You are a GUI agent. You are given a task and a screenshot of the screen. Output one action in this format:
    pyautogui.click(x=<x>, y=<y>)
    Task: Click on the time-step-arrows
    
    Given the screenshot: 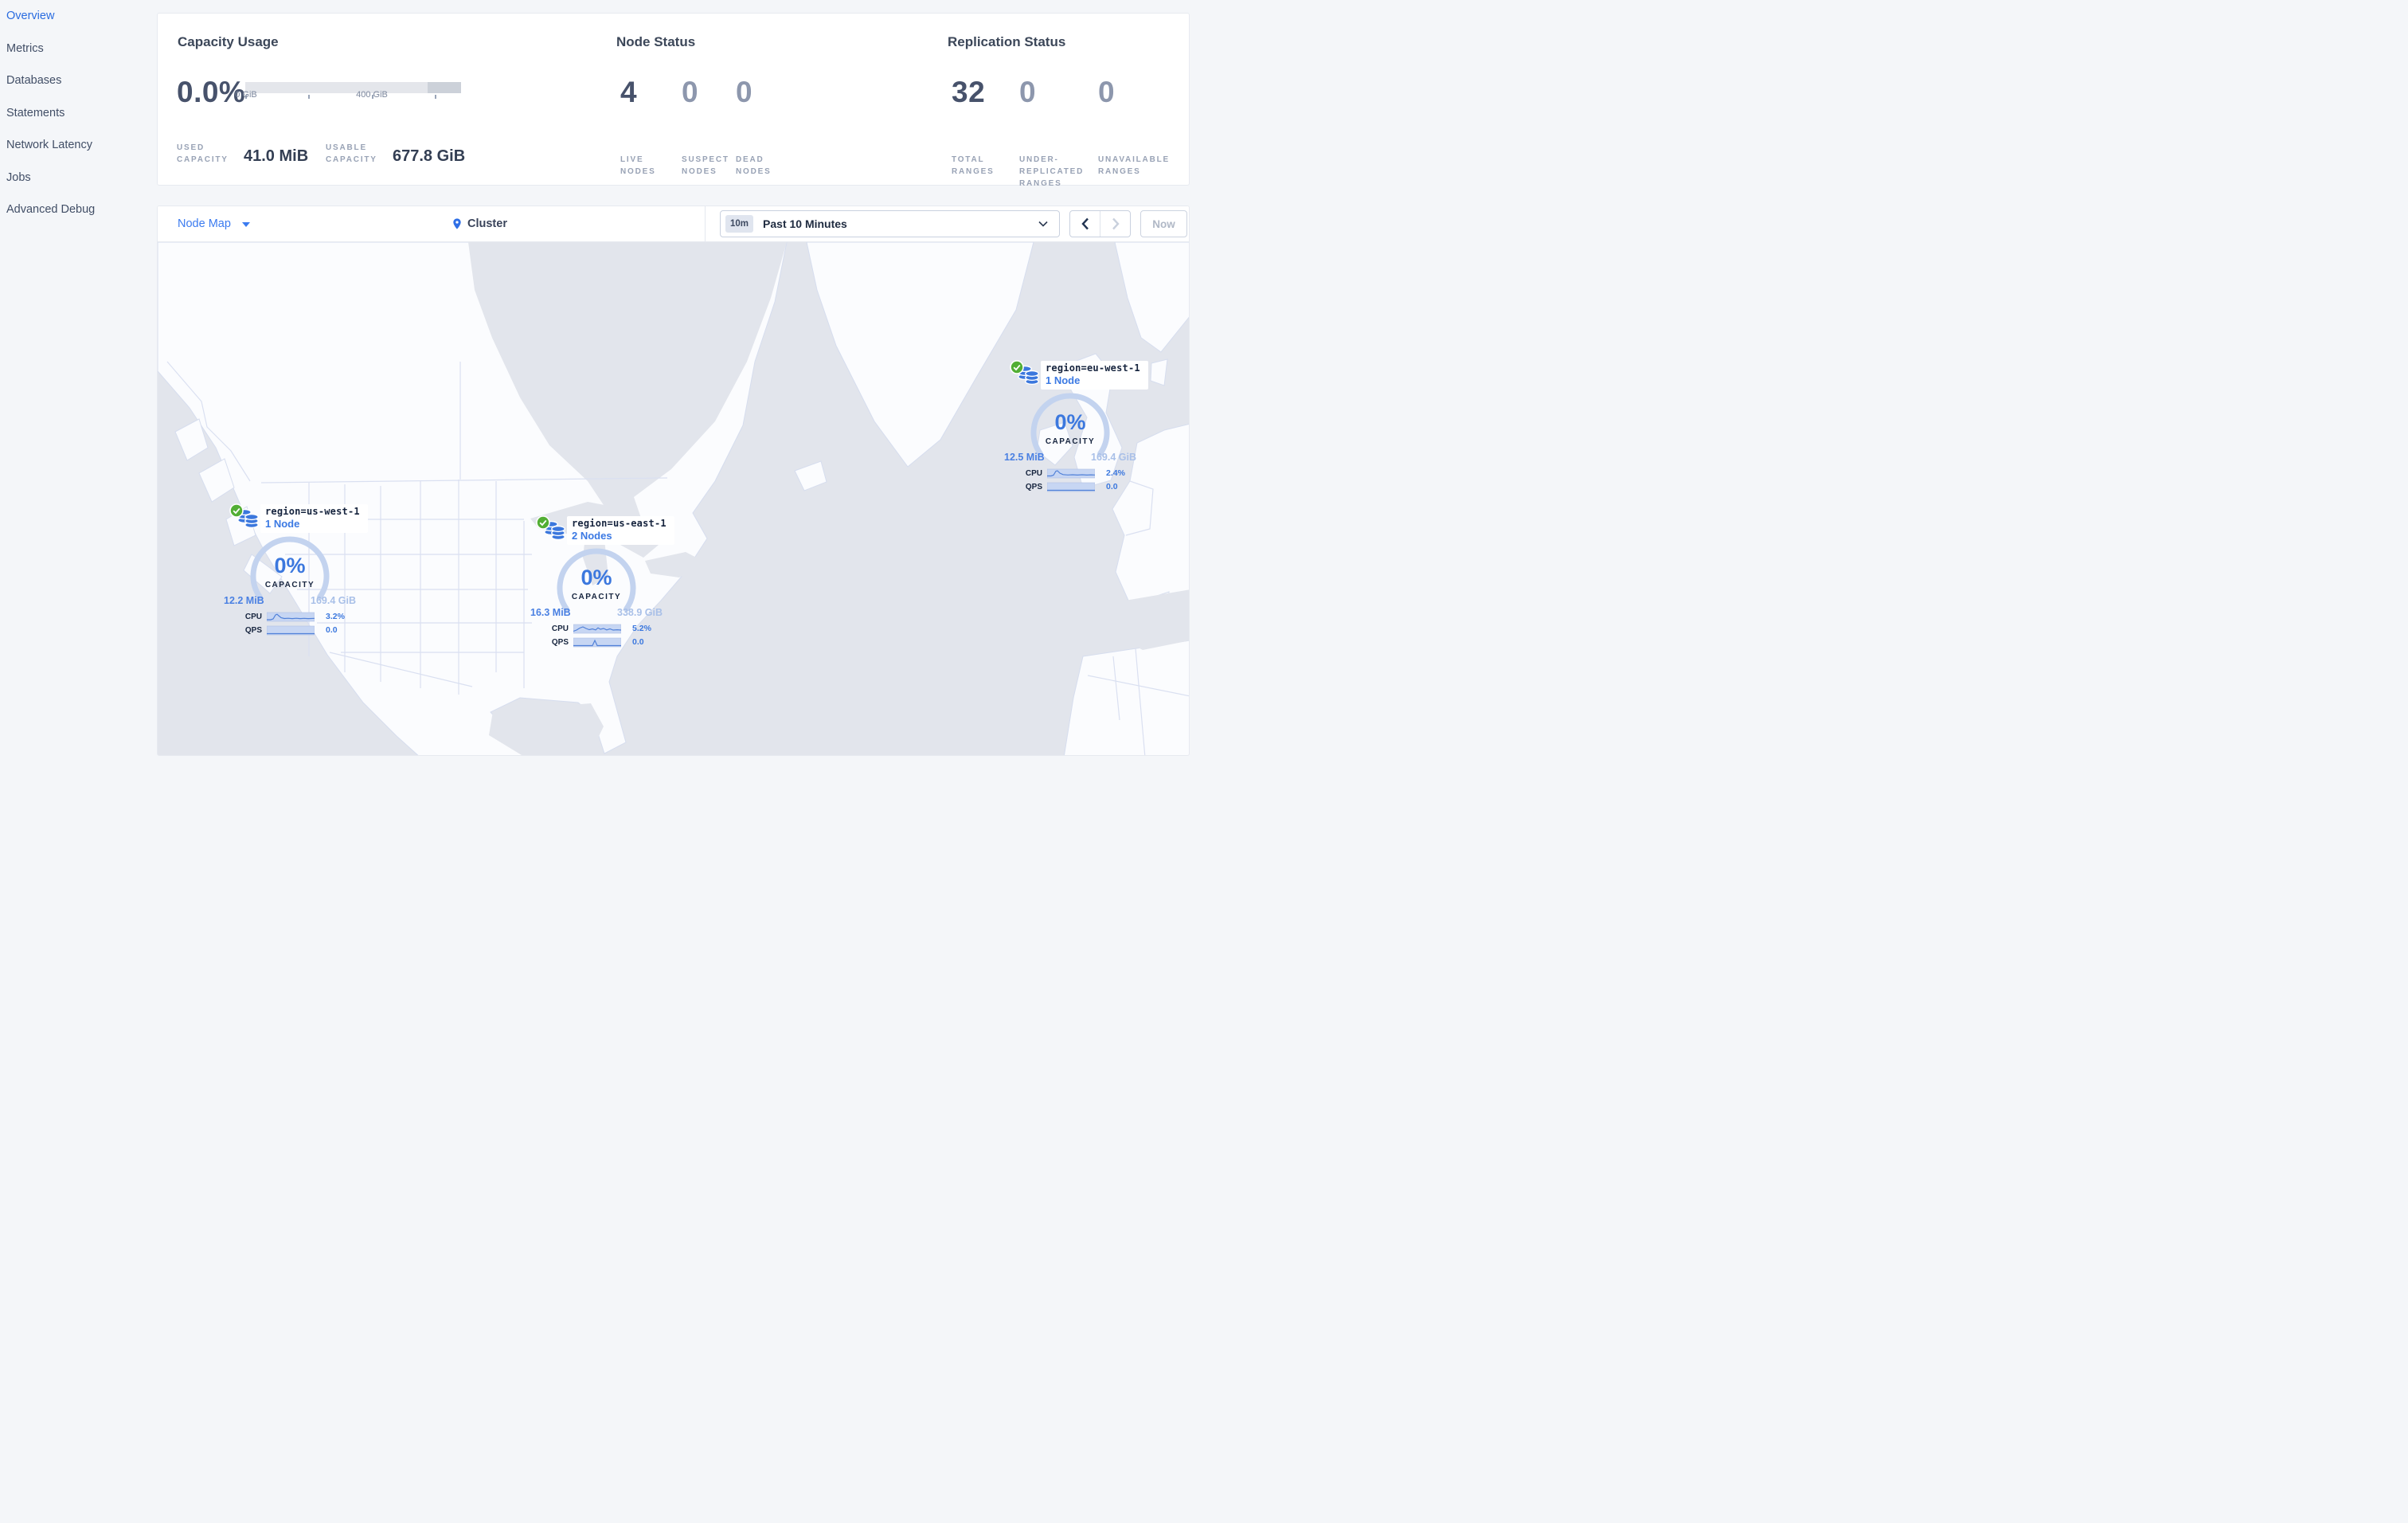 What is the action you would take?
    pyautogui.click(x=1100, y=223)
    